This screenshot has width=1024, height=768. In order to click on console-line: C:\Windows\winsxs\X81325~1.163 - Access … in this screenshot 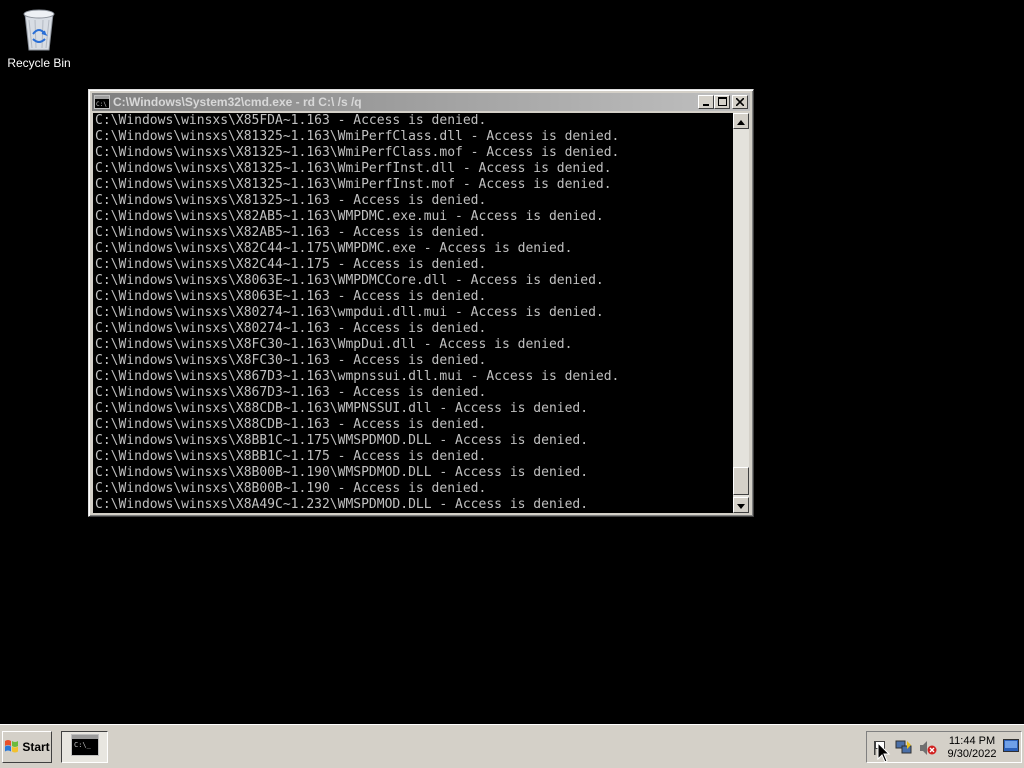, I will do `click(291, 200)`.